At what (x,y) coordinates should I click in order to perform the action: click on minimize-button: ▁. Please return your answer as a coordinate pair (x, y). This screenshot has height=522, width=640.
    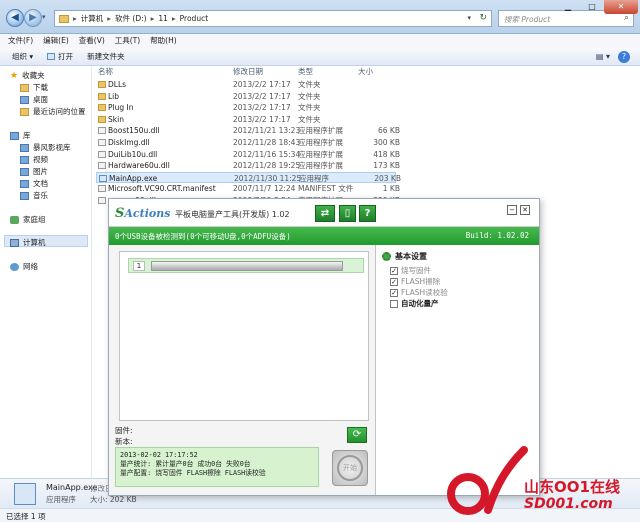
    Looking at the image, I should click on (568, 7).